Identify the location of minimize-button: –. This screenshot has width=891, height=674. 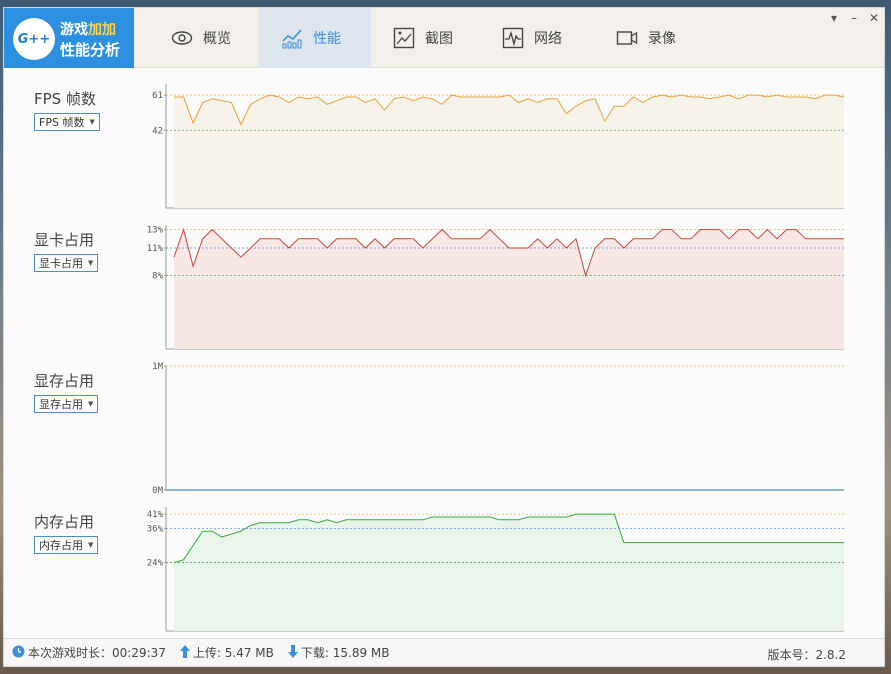
(854, 18).